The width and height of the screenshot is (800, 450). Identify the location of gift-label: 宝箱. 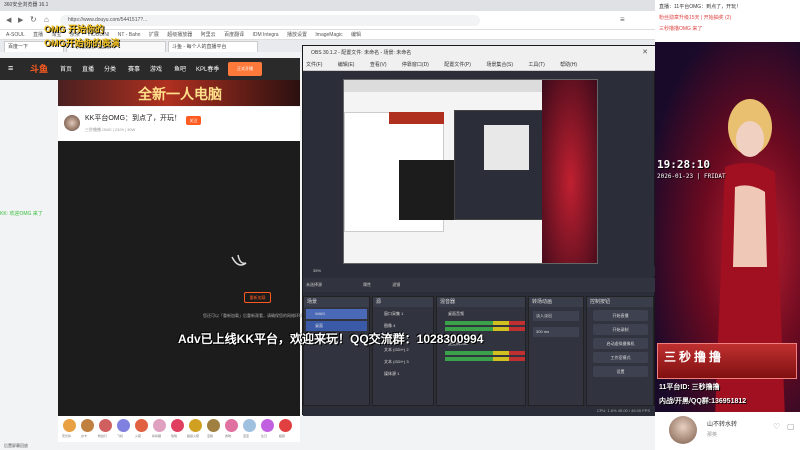
(210, 436).